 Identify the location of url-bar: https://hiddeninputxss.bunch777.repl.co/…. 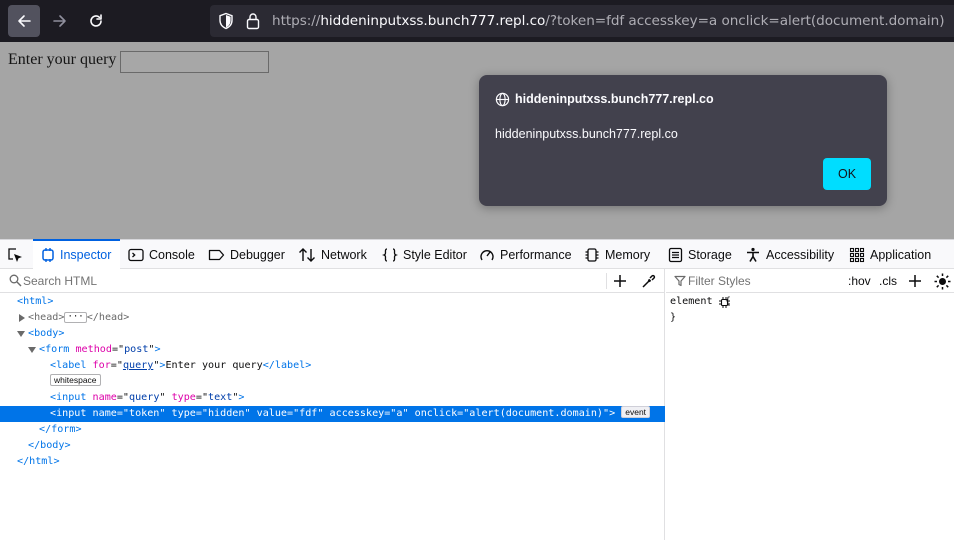
(582, 21).